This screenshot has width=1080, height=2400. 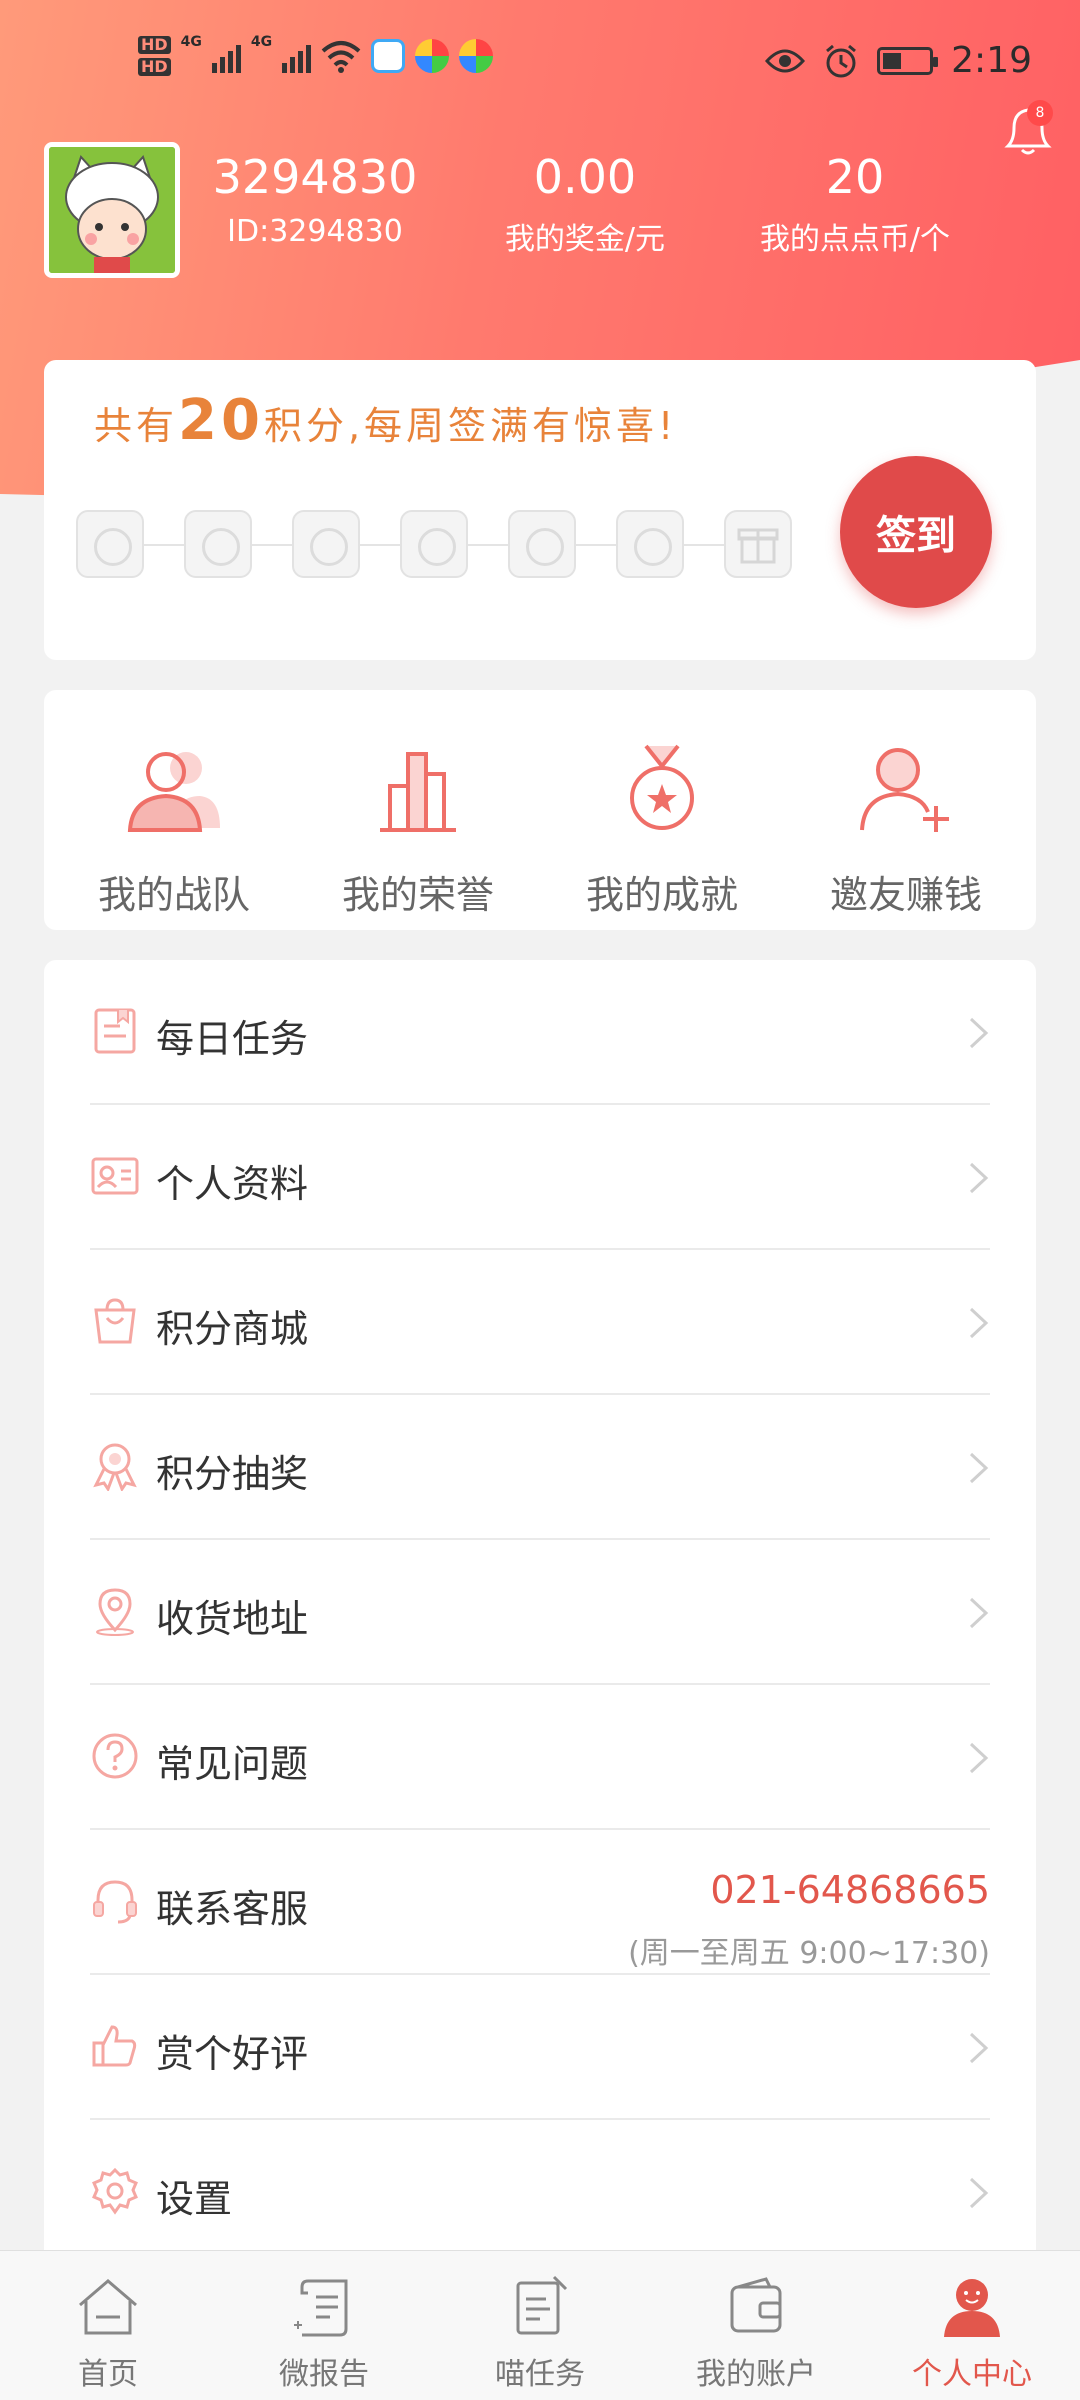 I want to click on menu-item-label: 联系客服, so click(x=232, y=1909).